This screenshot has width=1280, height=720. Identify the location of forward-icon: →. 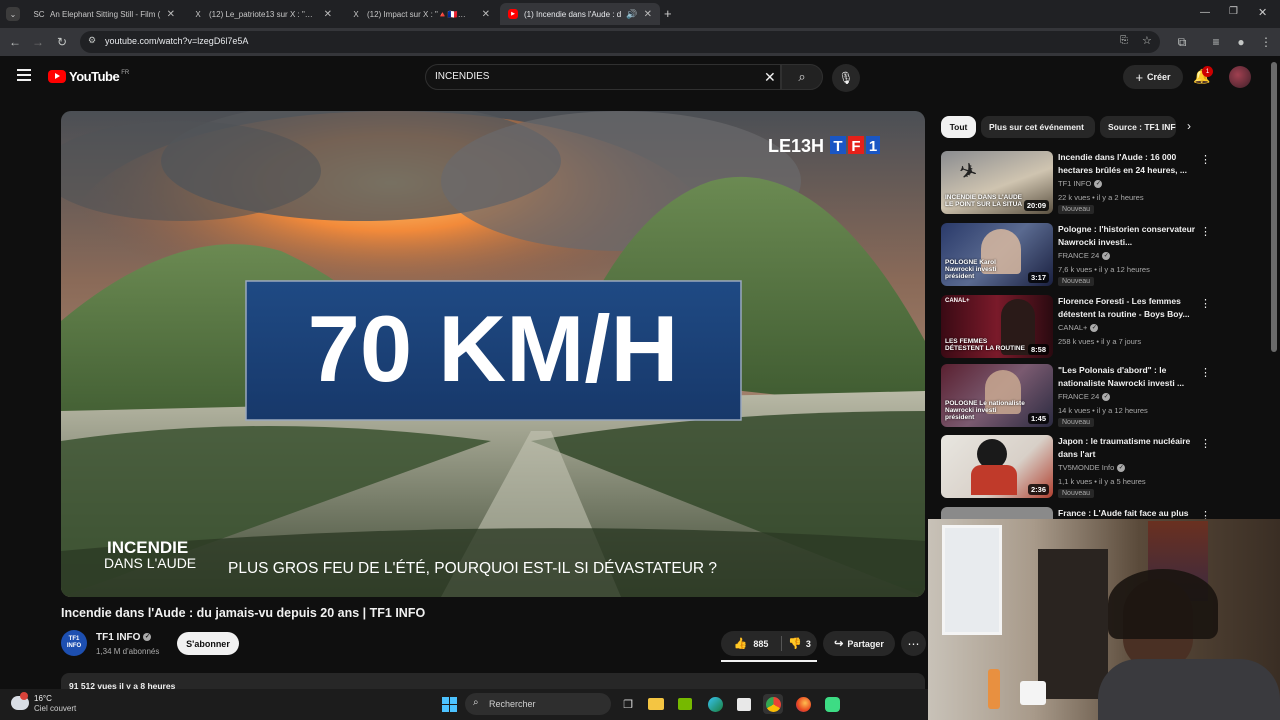
(38, 42).